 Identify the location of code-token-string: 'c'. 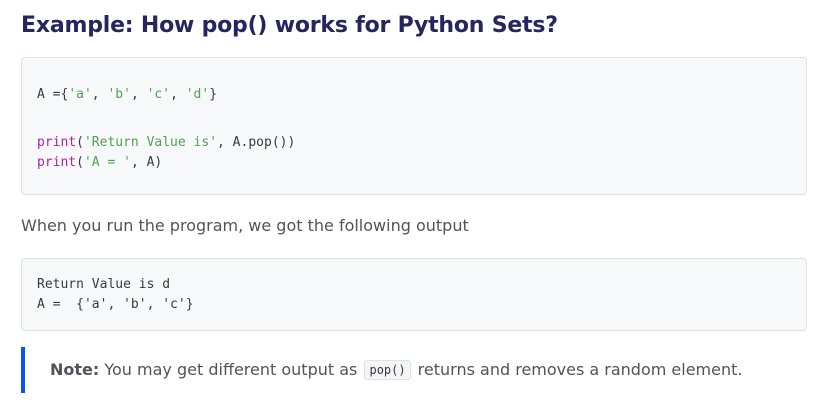
(158, 94).